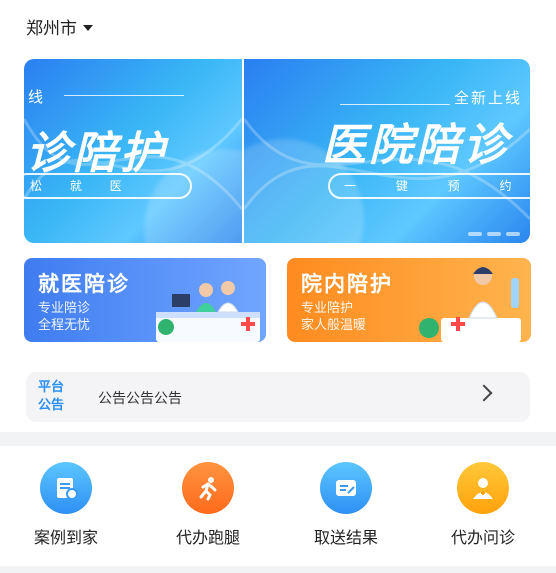 The height and width of the screenshot is (573, 556). I want to click on service-card-line1: 专业陪护, so click(327, 308).